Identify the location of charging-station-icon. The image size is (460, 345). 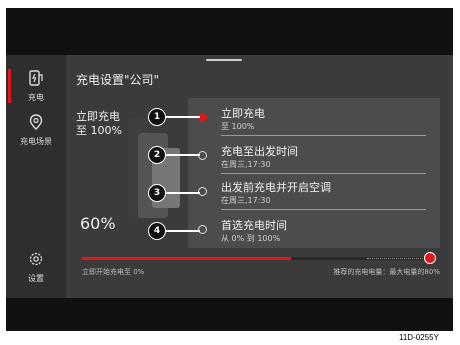
(36, 78).